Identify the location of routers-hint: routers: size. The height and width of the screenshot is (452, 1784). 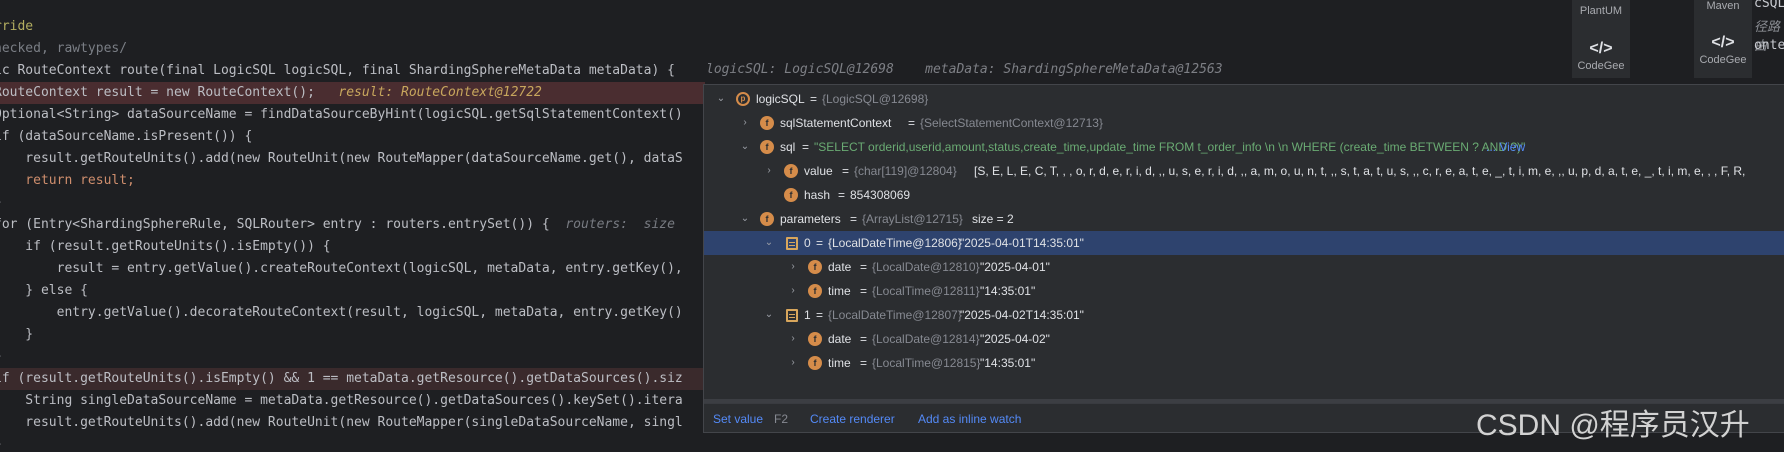
(620, 224).